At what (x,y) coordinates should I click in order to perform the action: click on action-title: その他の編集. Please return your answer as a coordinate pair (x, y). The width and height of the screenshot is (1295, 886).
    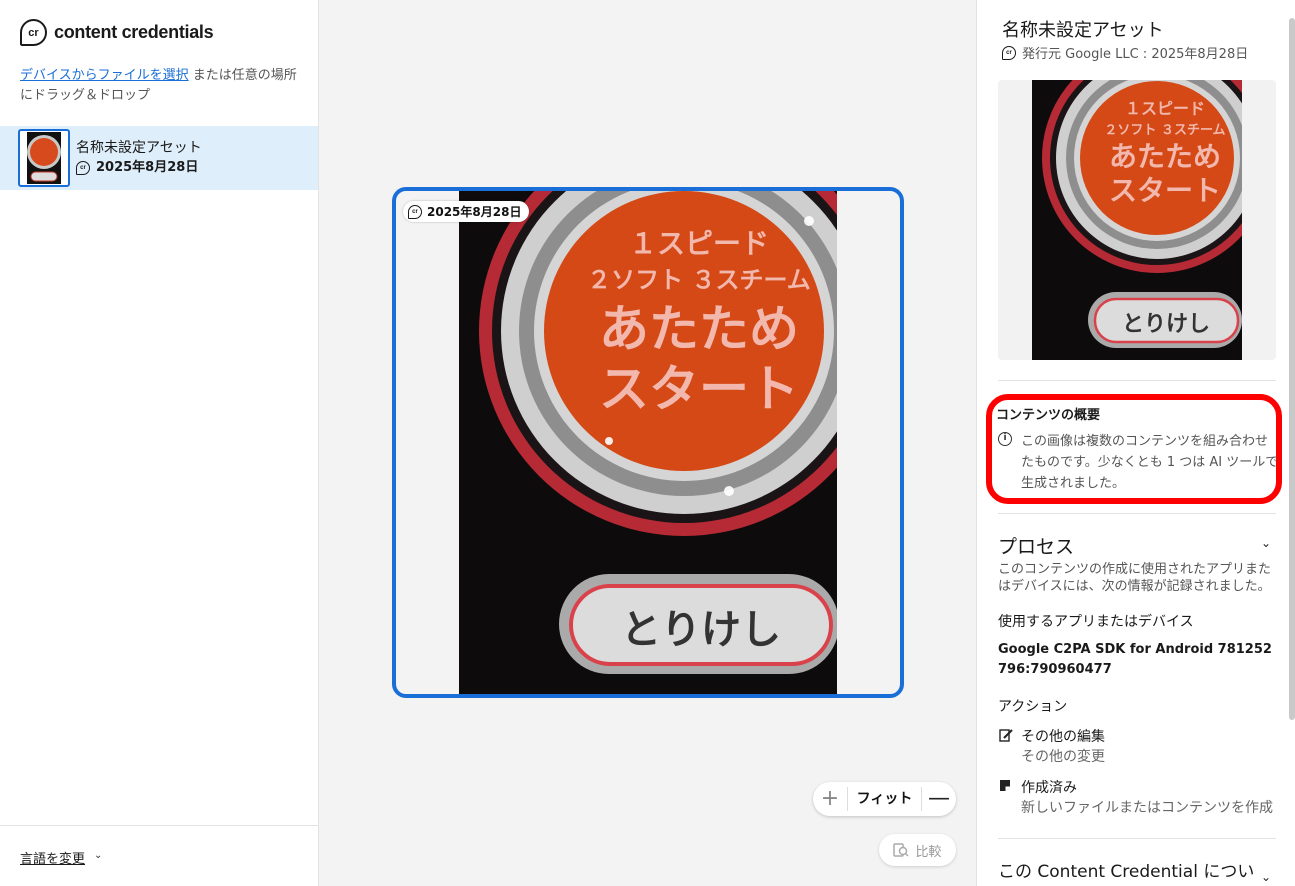
    Looking at the image, I should click on (1063, 737).